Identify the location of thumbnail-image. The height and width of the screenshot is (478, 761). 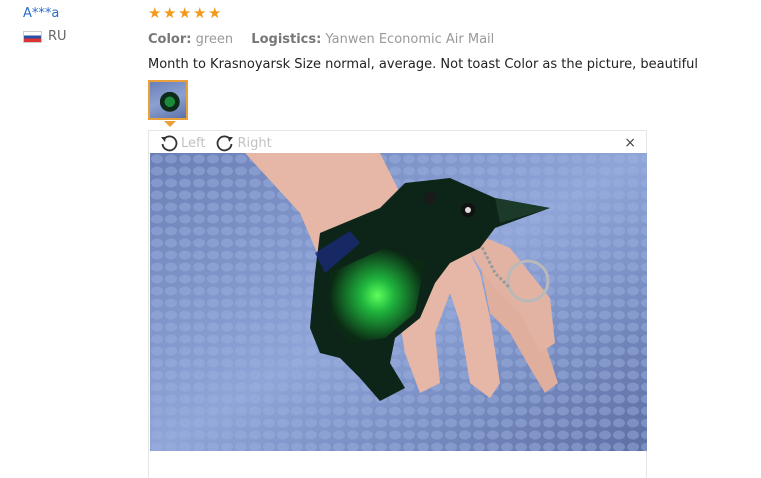
(168, 100).